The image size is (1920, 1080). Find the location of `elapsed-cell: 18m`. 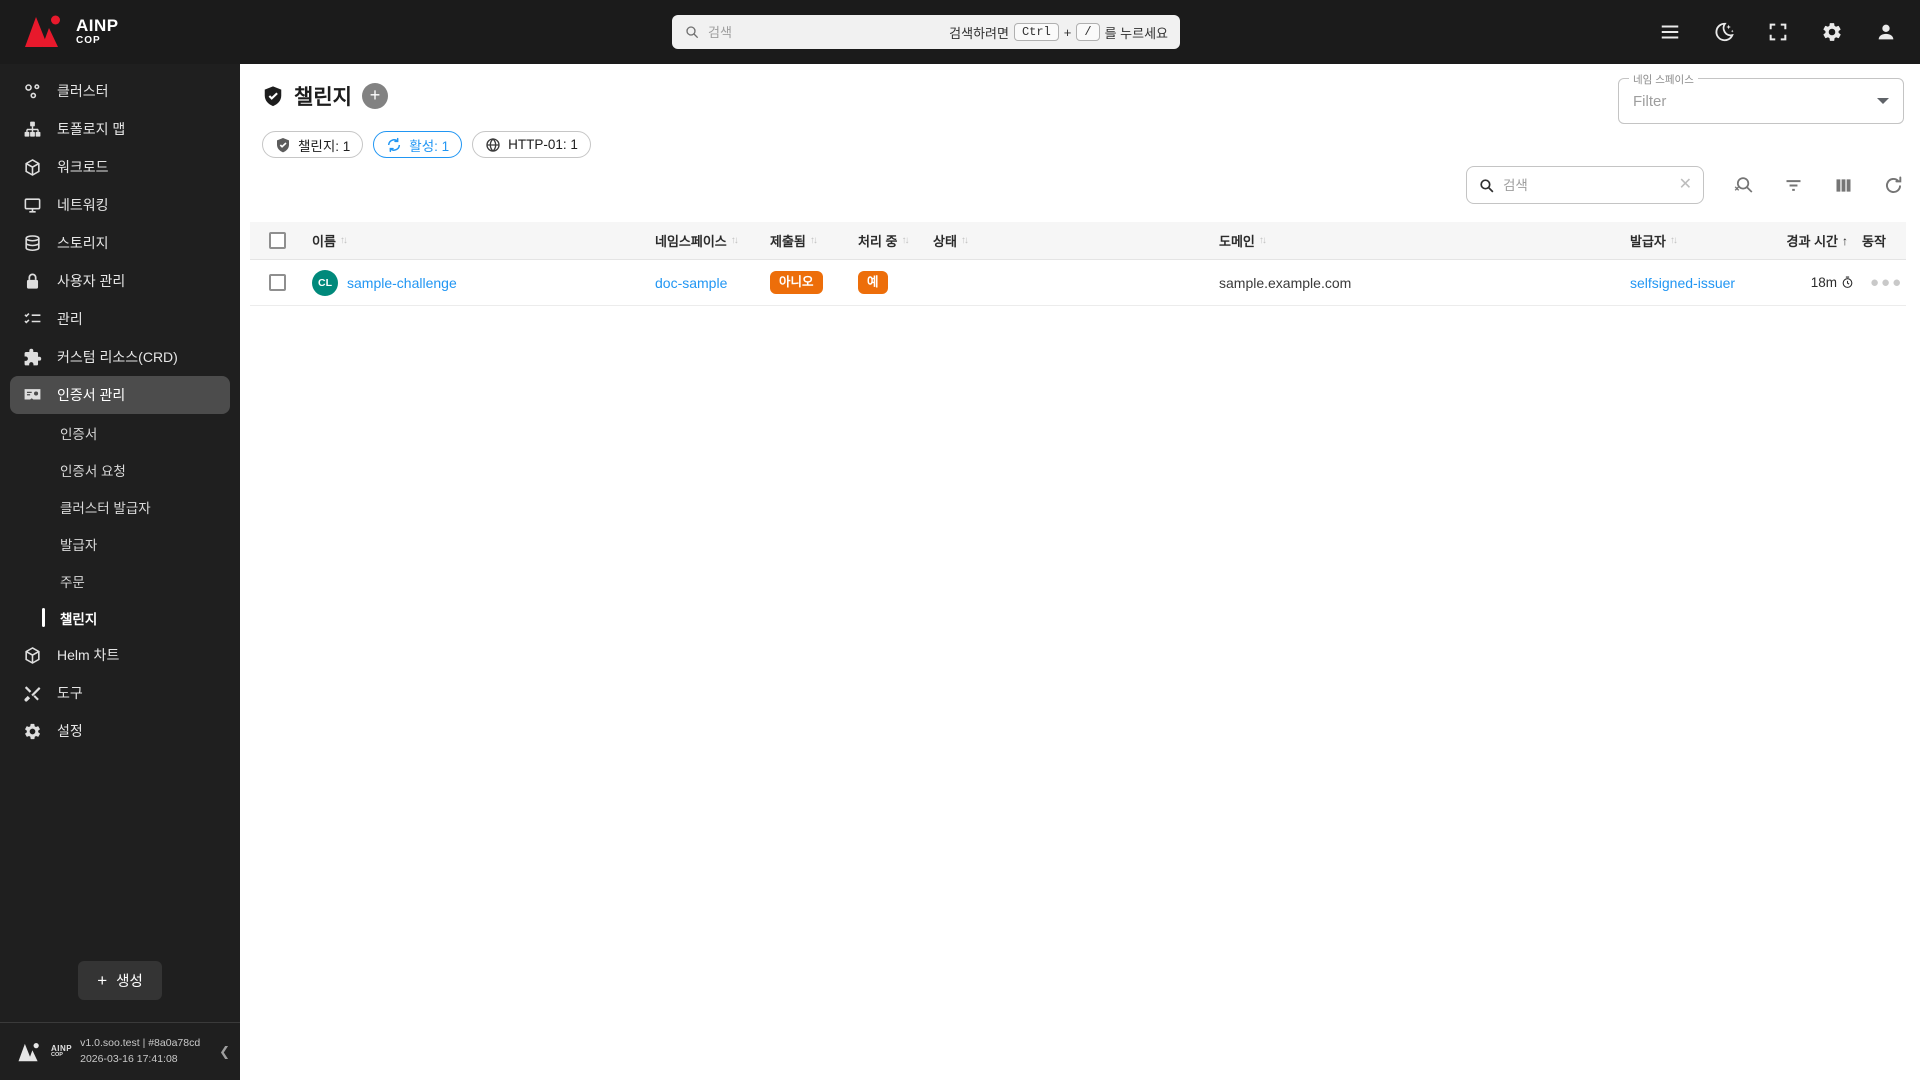

elapsed-cell: 18m is located at coordinates (1823, 282).